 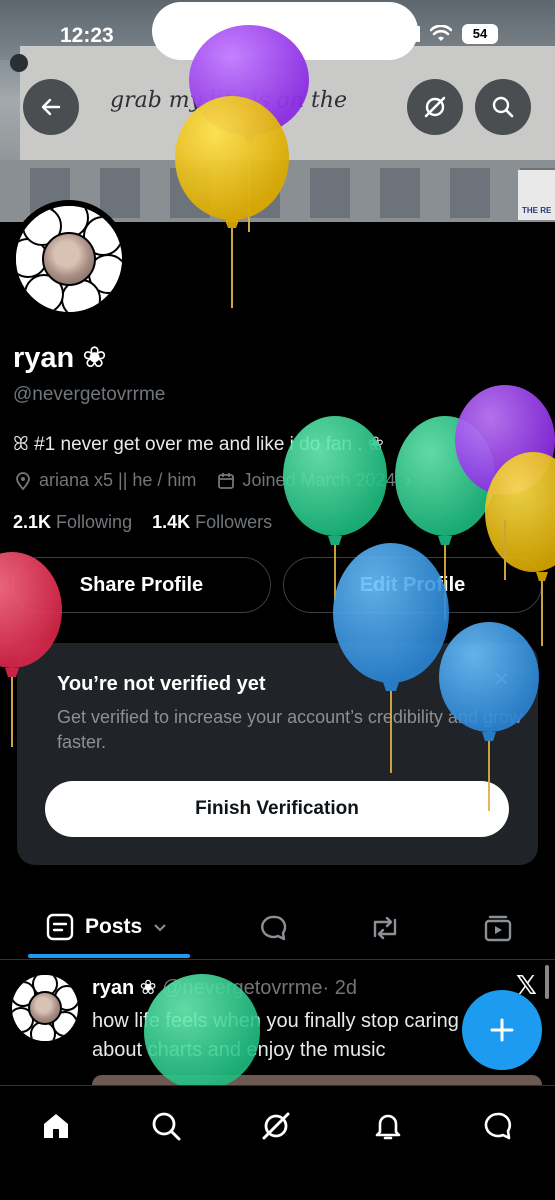 I want to click on following-link: 2.1K Following, so click(x=72, y=522).